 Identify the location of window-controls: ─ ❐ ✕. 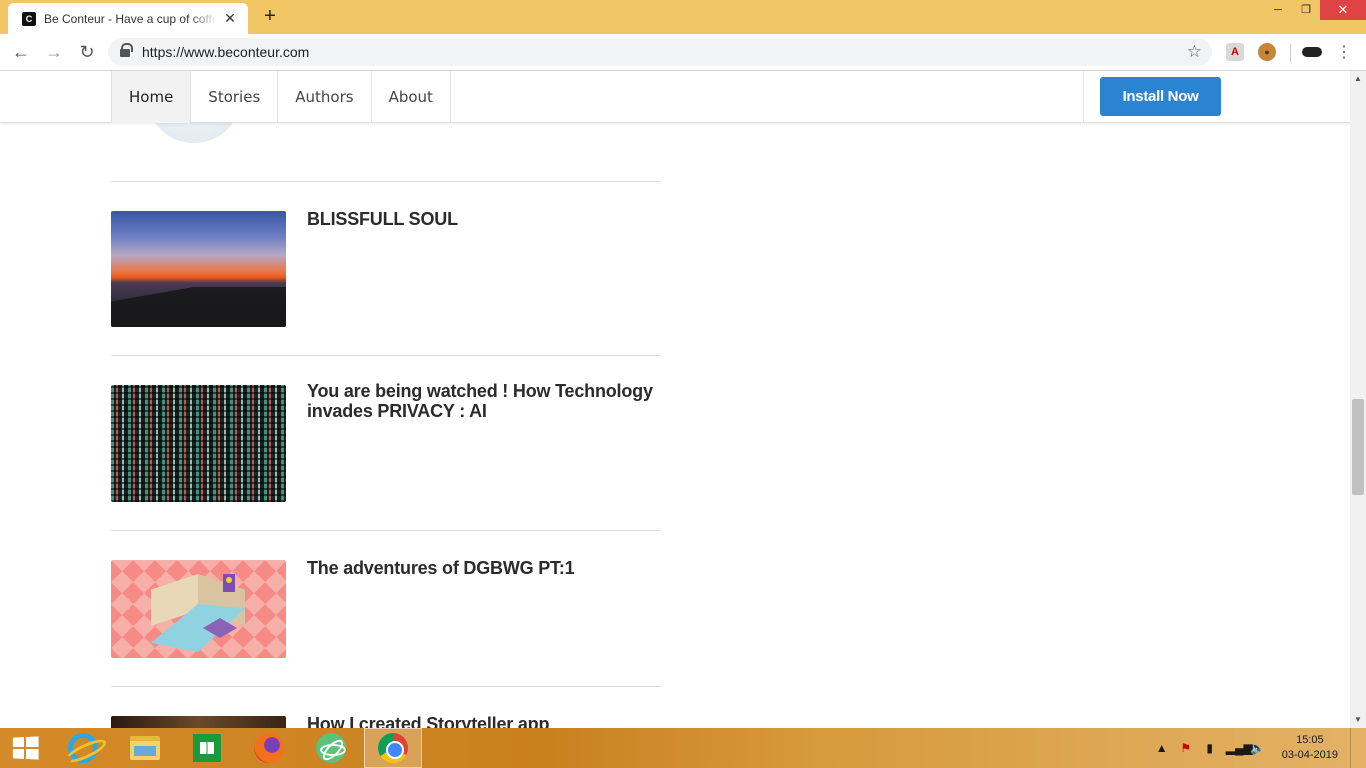
(1315, 10).